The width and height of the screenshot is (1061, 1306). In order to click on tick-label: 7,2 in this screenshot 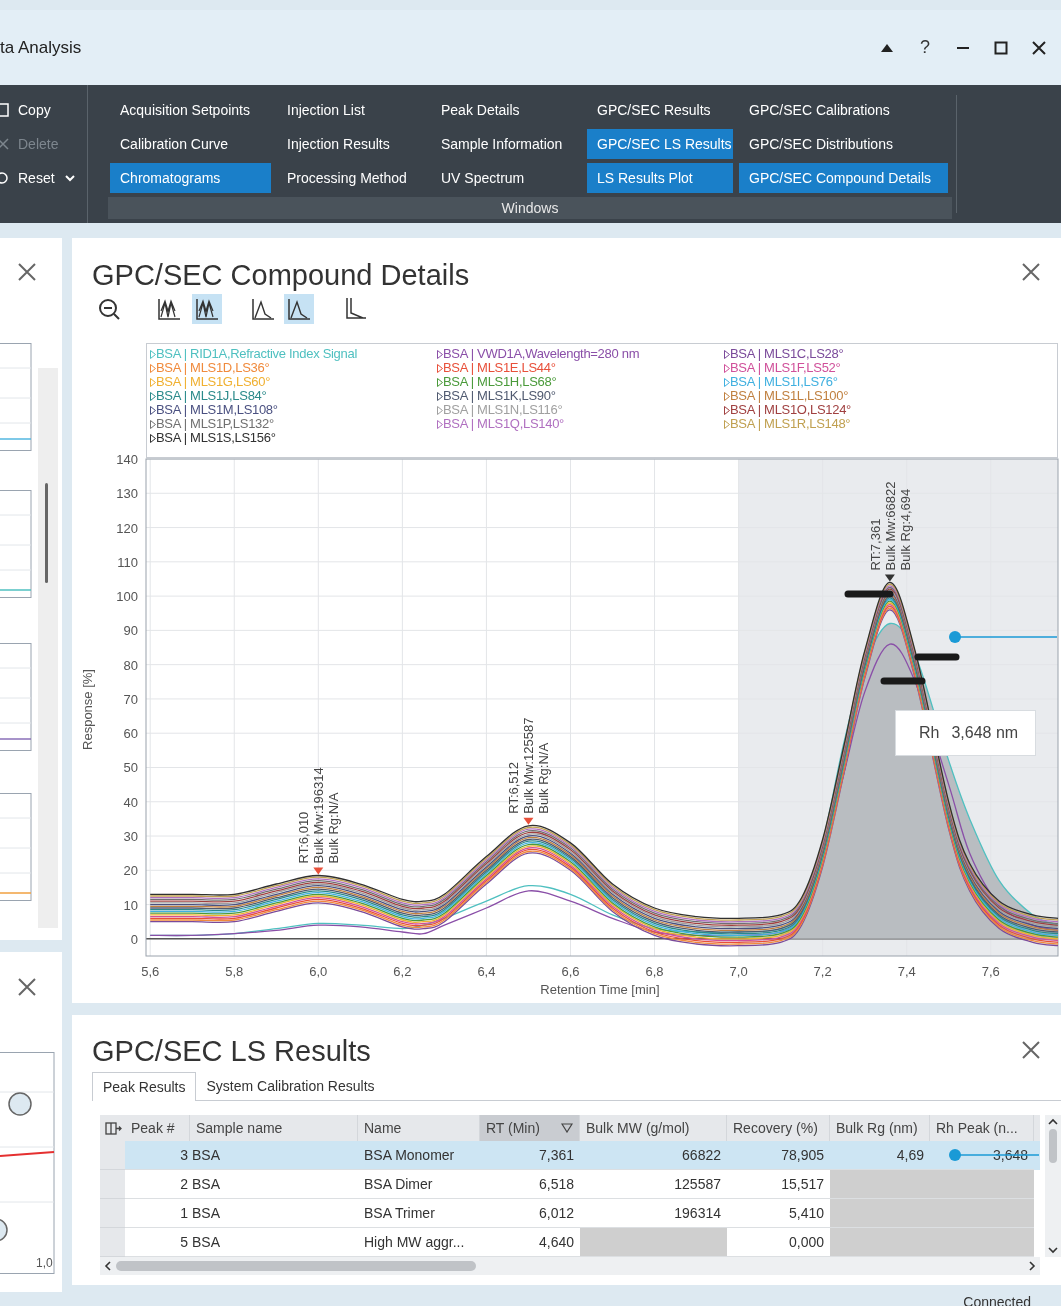, I will do `click(822, 971)`.